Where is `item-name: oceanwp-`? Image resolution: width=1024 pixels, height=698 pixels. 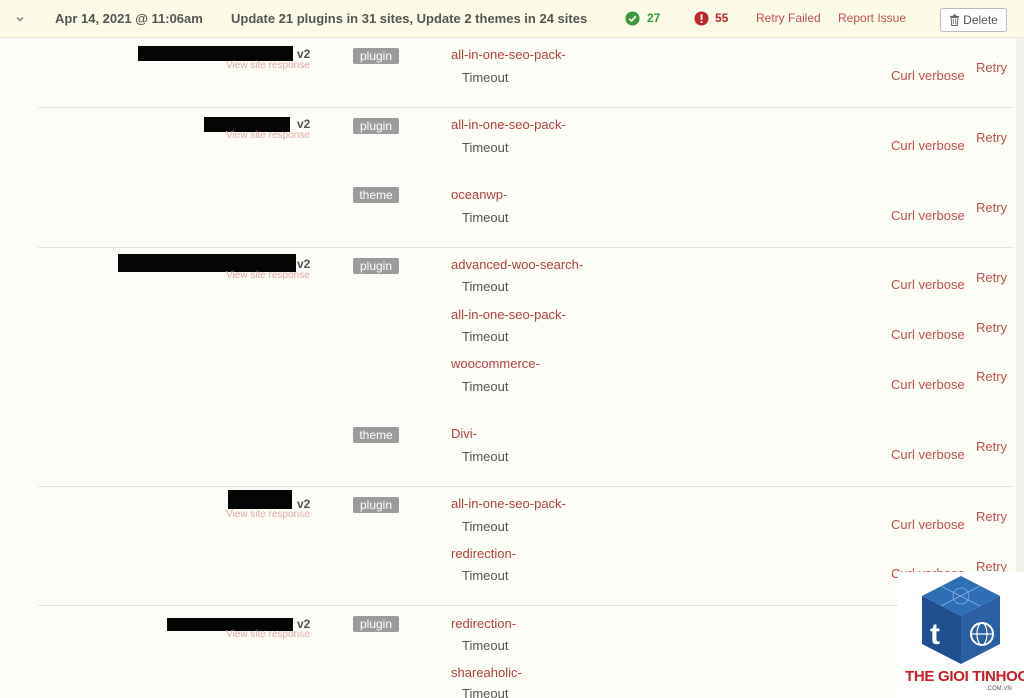 item-name: oceanwp- is located at coordinates (479, 194).